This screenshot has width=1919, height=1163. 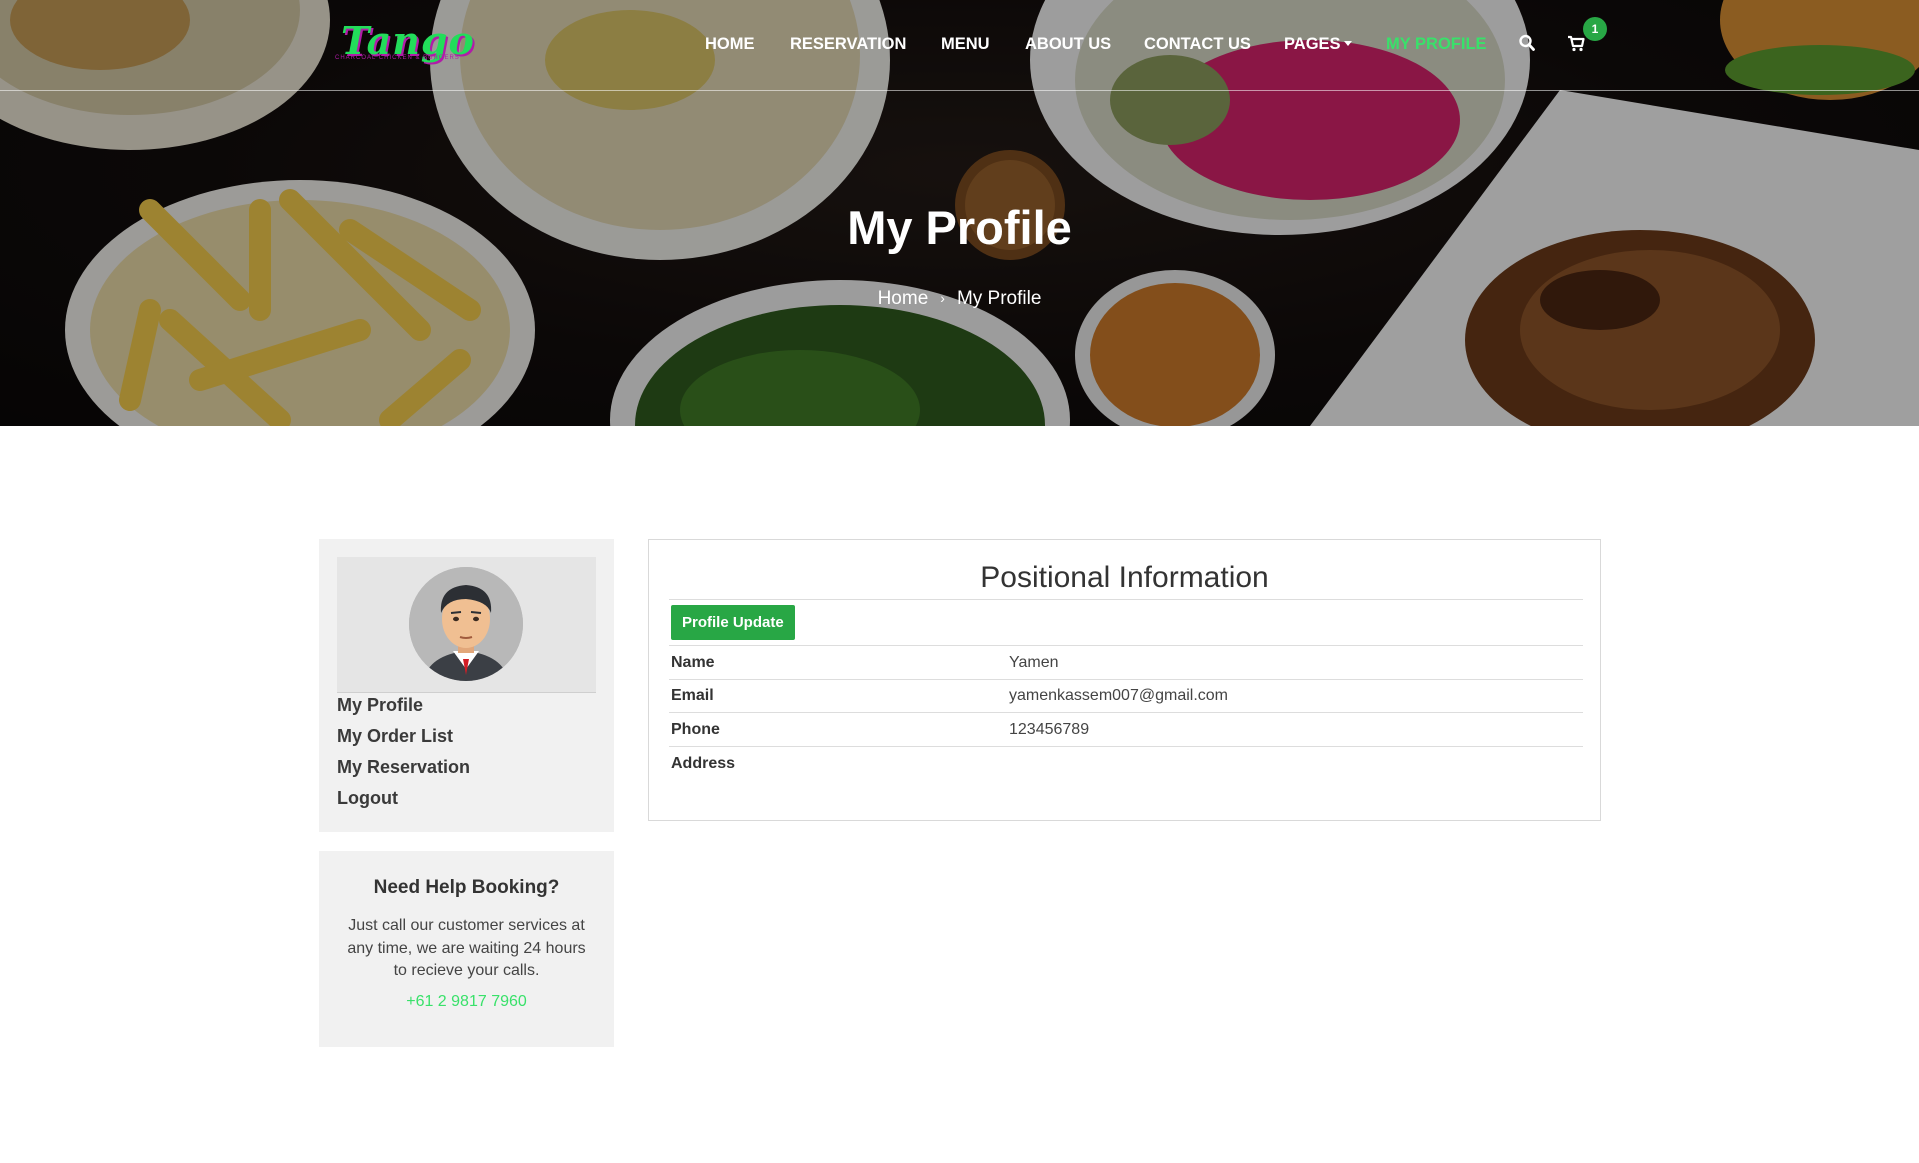 I want to click on search-icon, so click(x=1527, y=45).